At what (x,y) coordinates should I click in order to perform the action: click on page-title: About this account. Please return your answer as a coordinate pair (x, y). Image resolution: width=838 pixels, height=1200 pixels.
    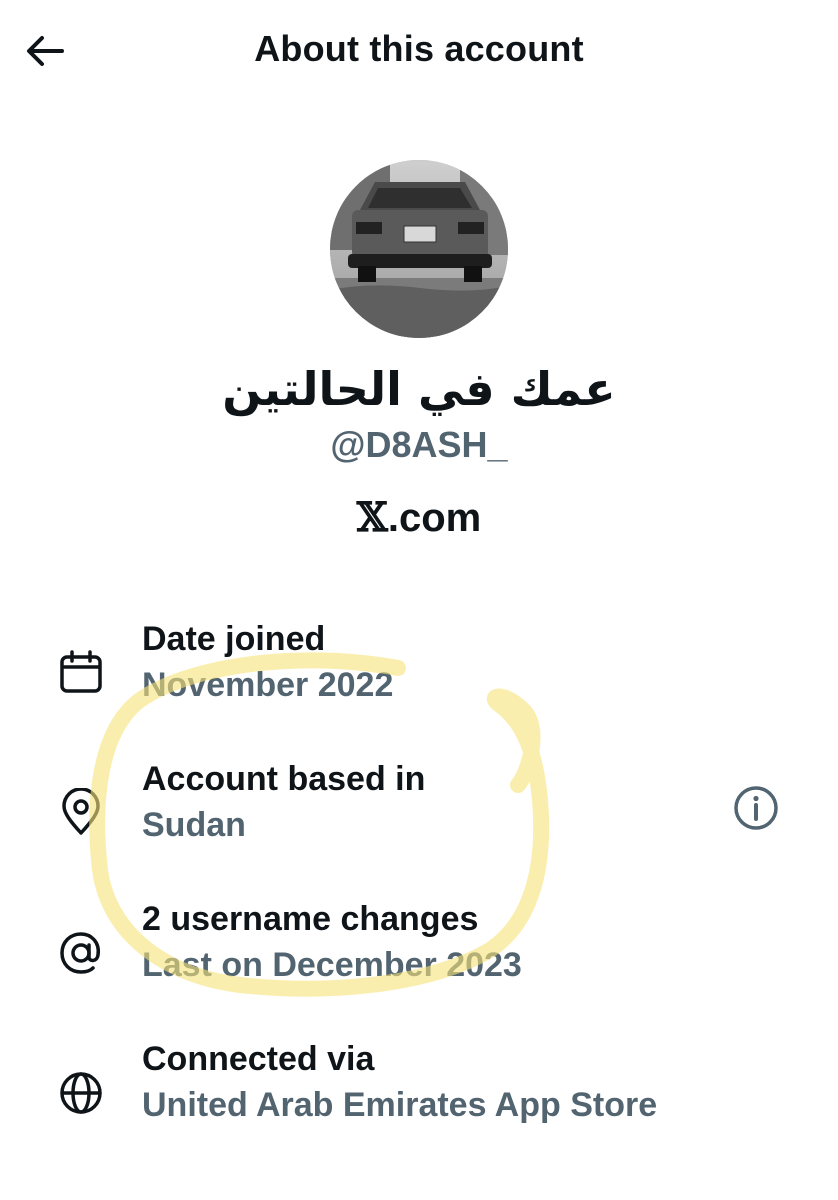
    Looking at the image, I should click on (419, 48).